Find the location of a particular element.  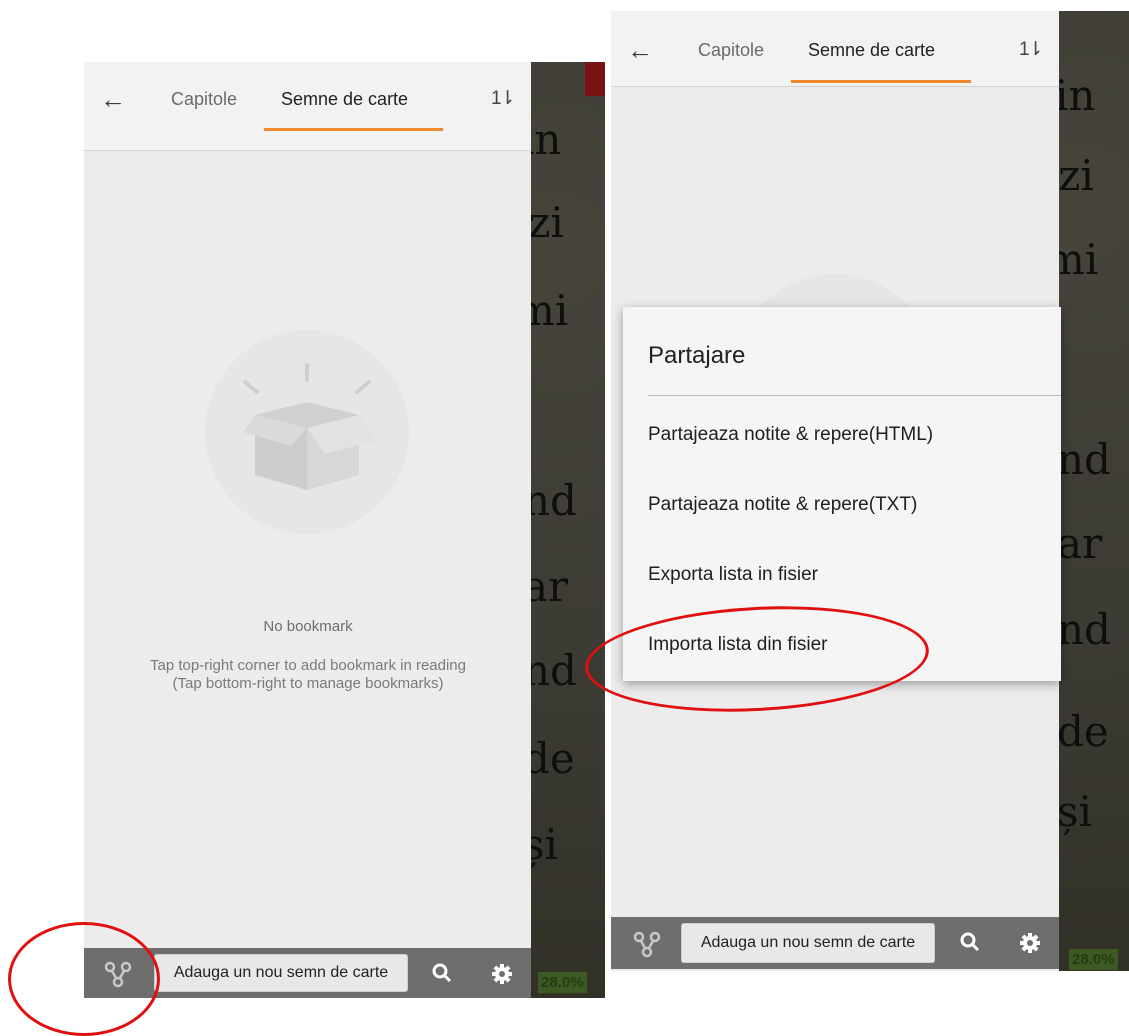

empty-illustration is located at coordinates (307, 432).